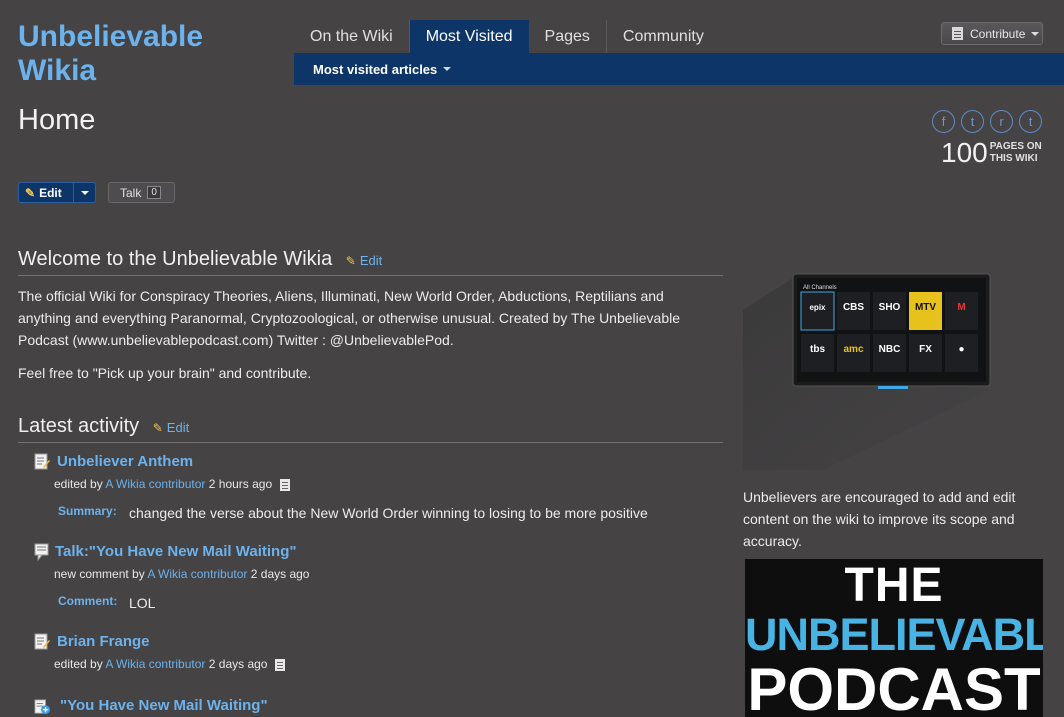  Describe the element at coordinates (943, 121) in the screenshot. I see `facebook-icon: f` at that location.